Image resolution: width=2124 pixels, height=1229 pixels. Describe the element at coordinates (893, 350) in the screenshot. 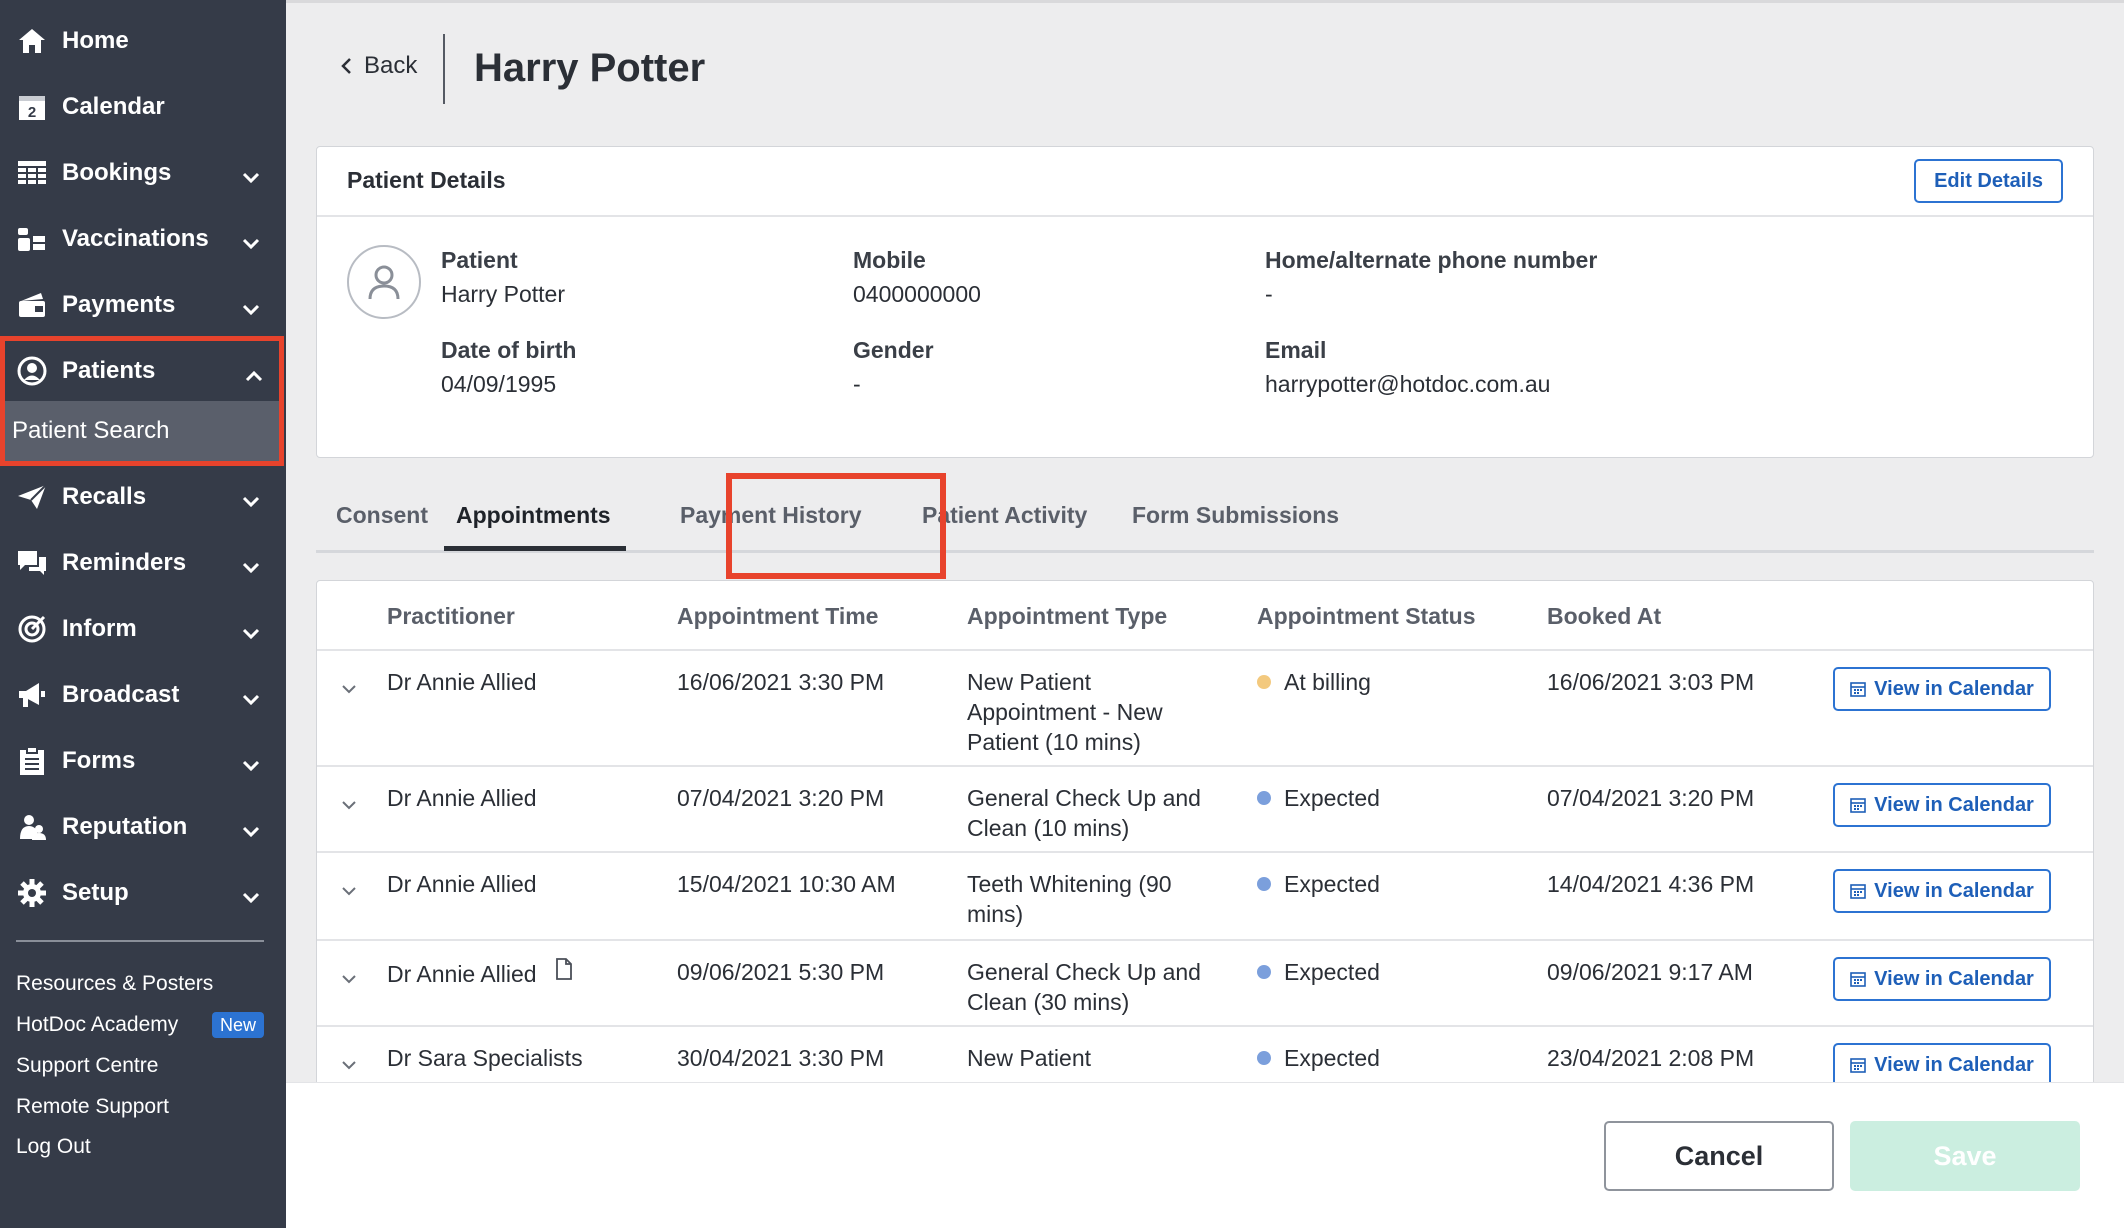

I see `gender-label: Gender` at that location.